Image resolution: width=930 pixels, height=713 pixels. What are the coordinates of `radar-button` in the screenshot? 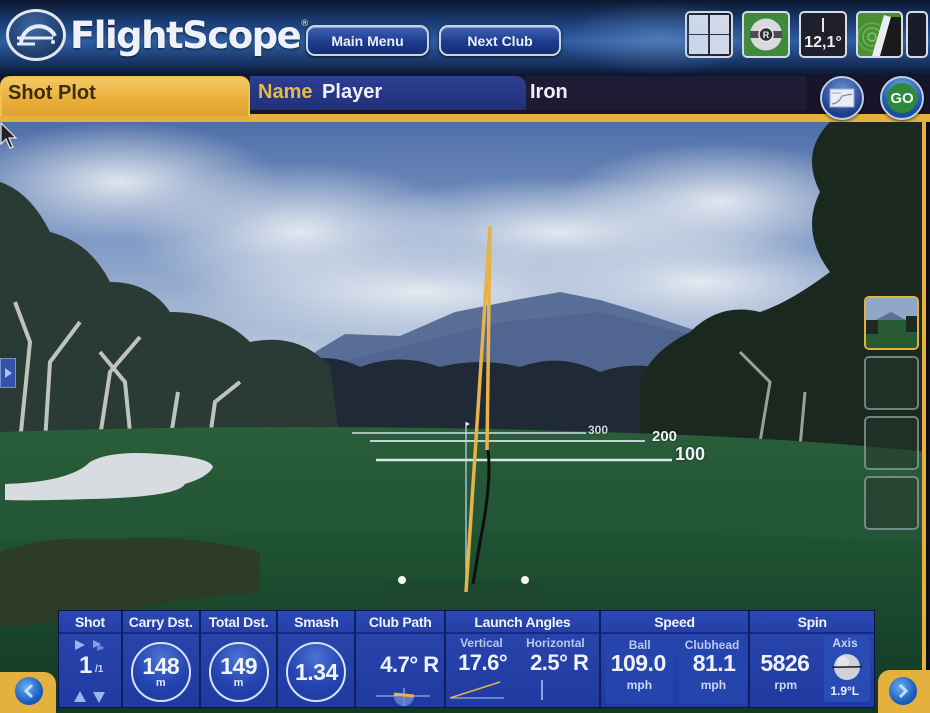 It's located at (879, 34).